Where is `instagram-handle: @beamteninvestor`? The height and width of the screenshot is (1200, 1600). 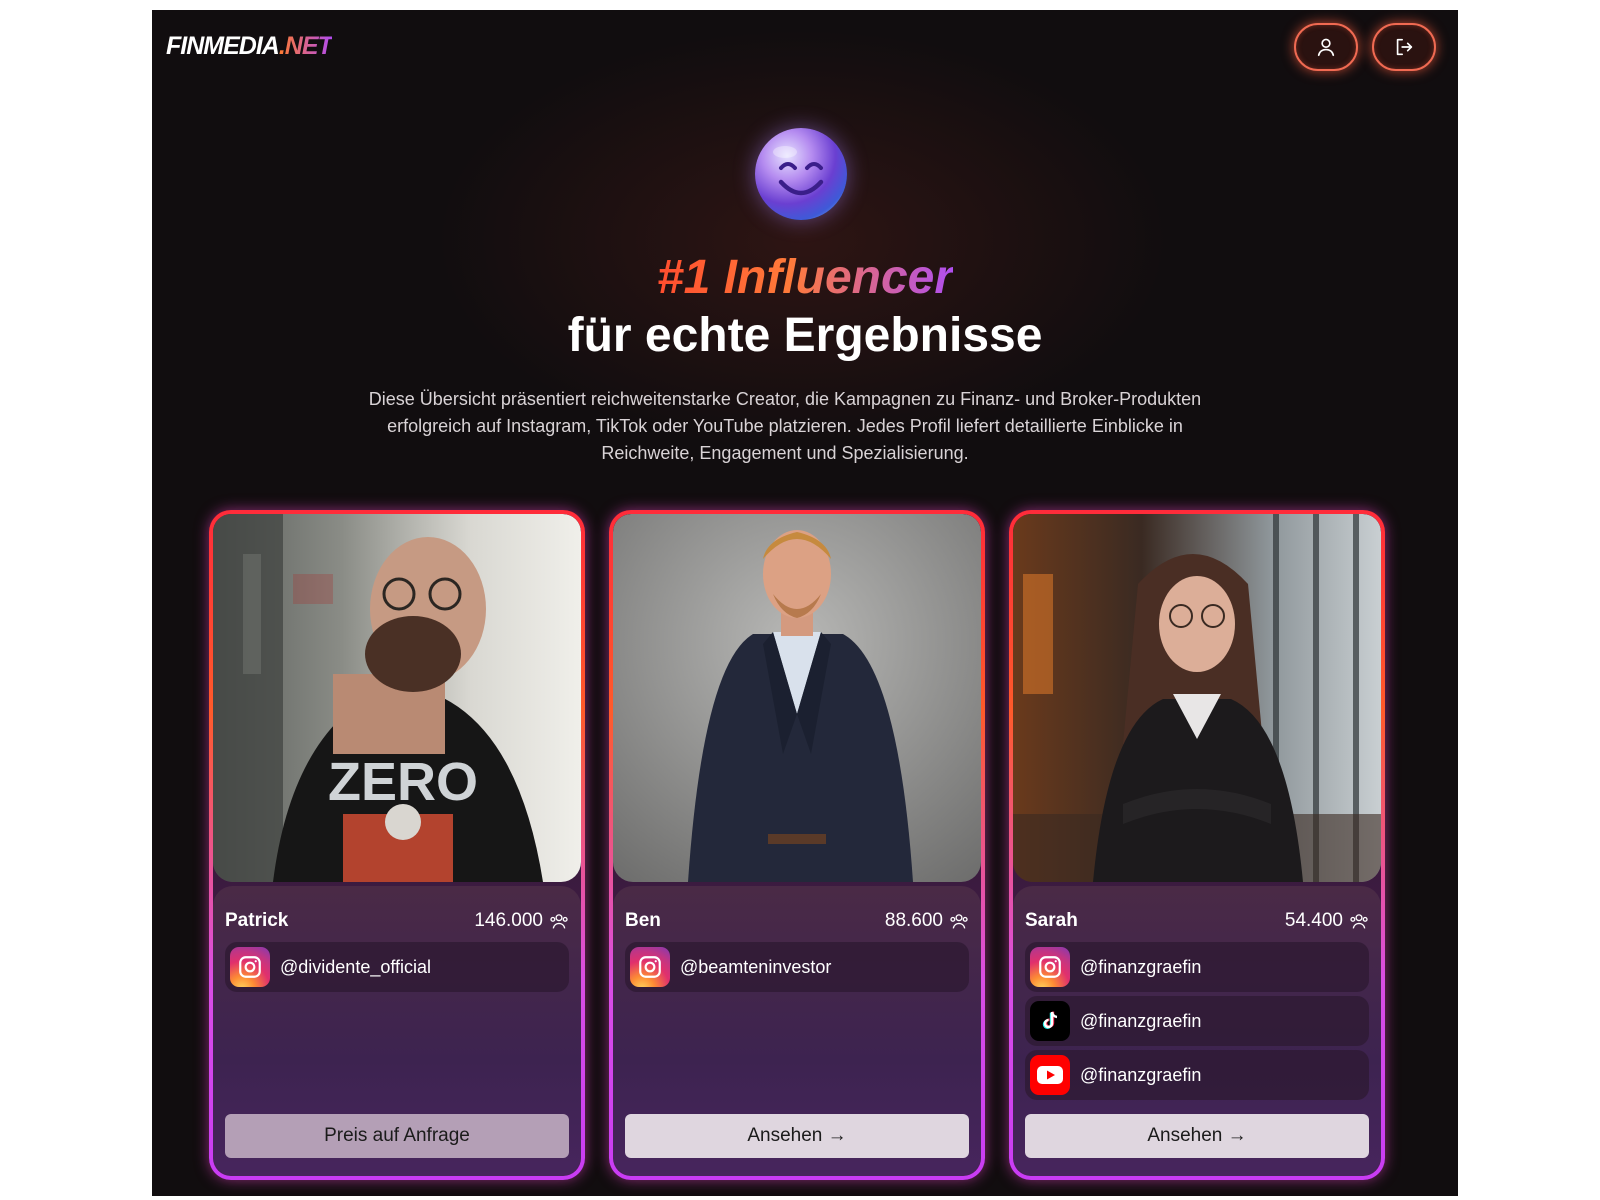
instagram-handle: @beamteninvestor is located at coordinates (756, 966).